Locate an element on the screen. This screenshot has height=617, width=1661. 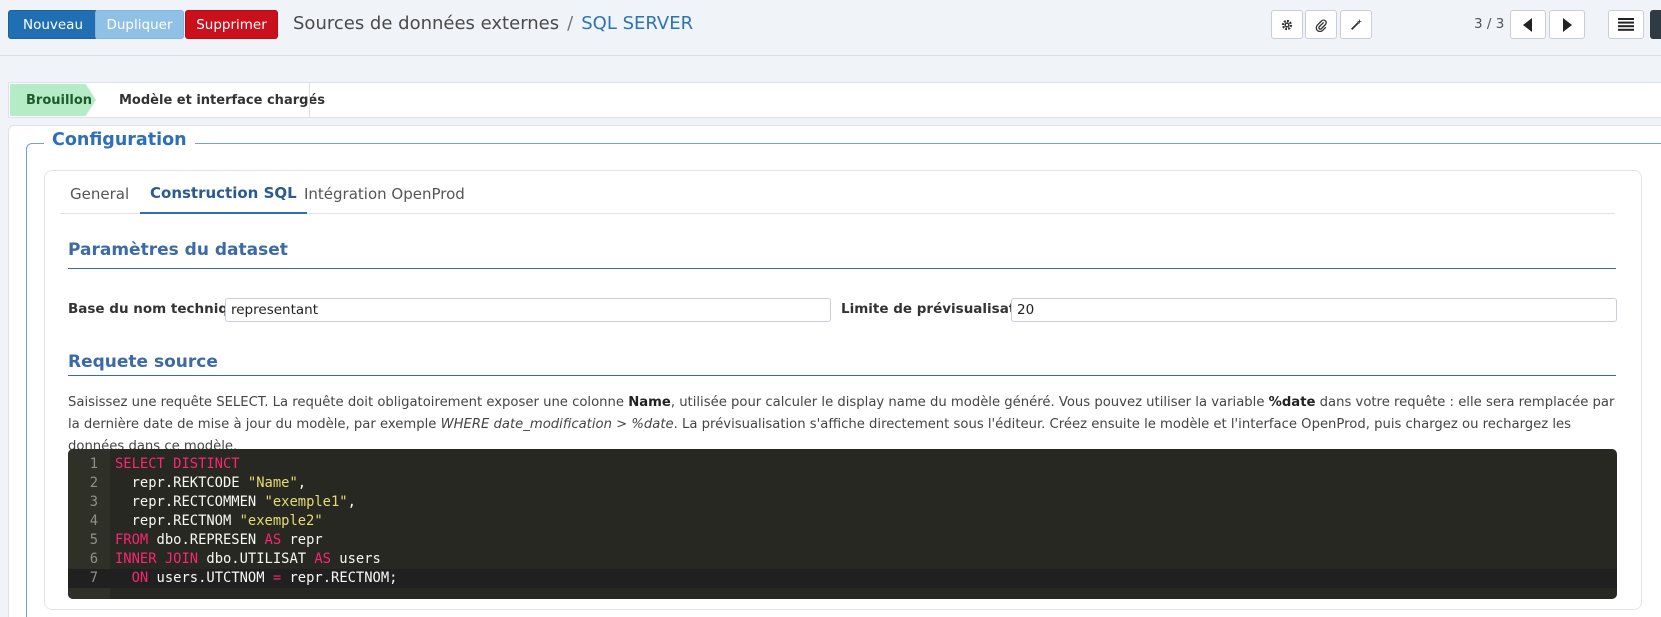
code-keyword: SELECT DISTINCT is located at coordinates (177, 464).